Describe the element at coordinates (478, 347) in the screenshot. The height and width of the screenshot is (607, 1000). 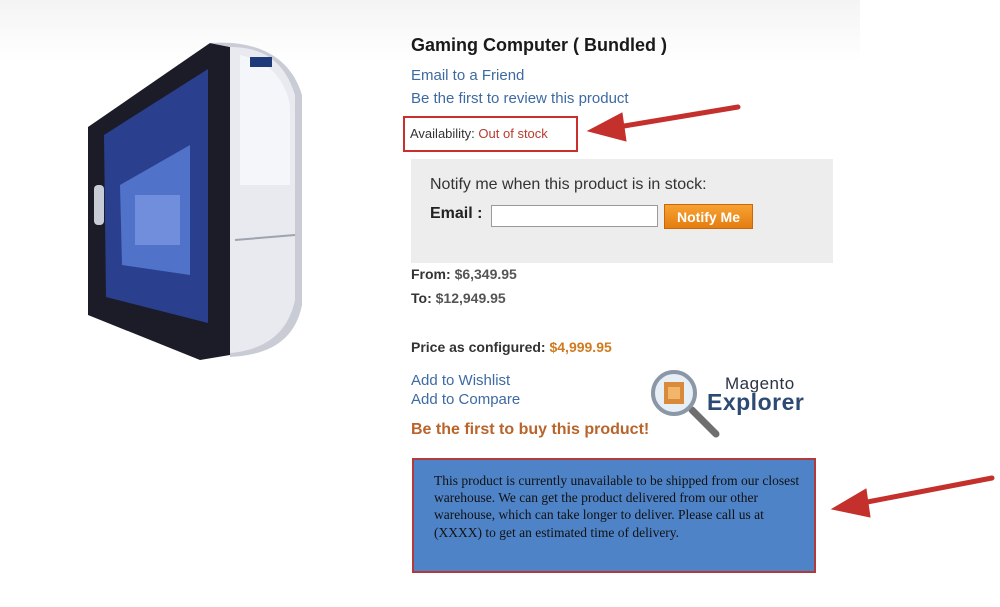
I see `price-configured-label: Price as configured:` at that location.